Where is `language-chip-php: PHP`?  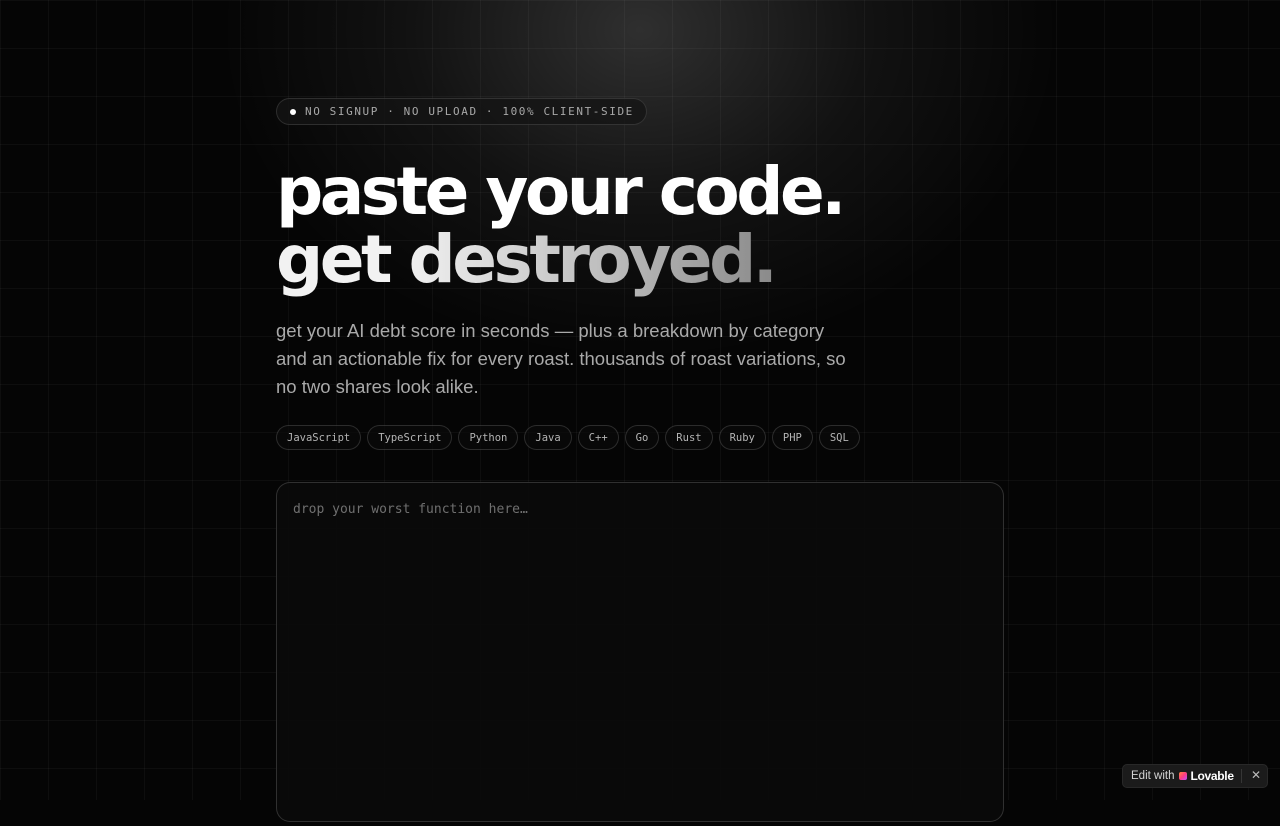 language-chip-php: PHP is located at coordinates (792, 437).